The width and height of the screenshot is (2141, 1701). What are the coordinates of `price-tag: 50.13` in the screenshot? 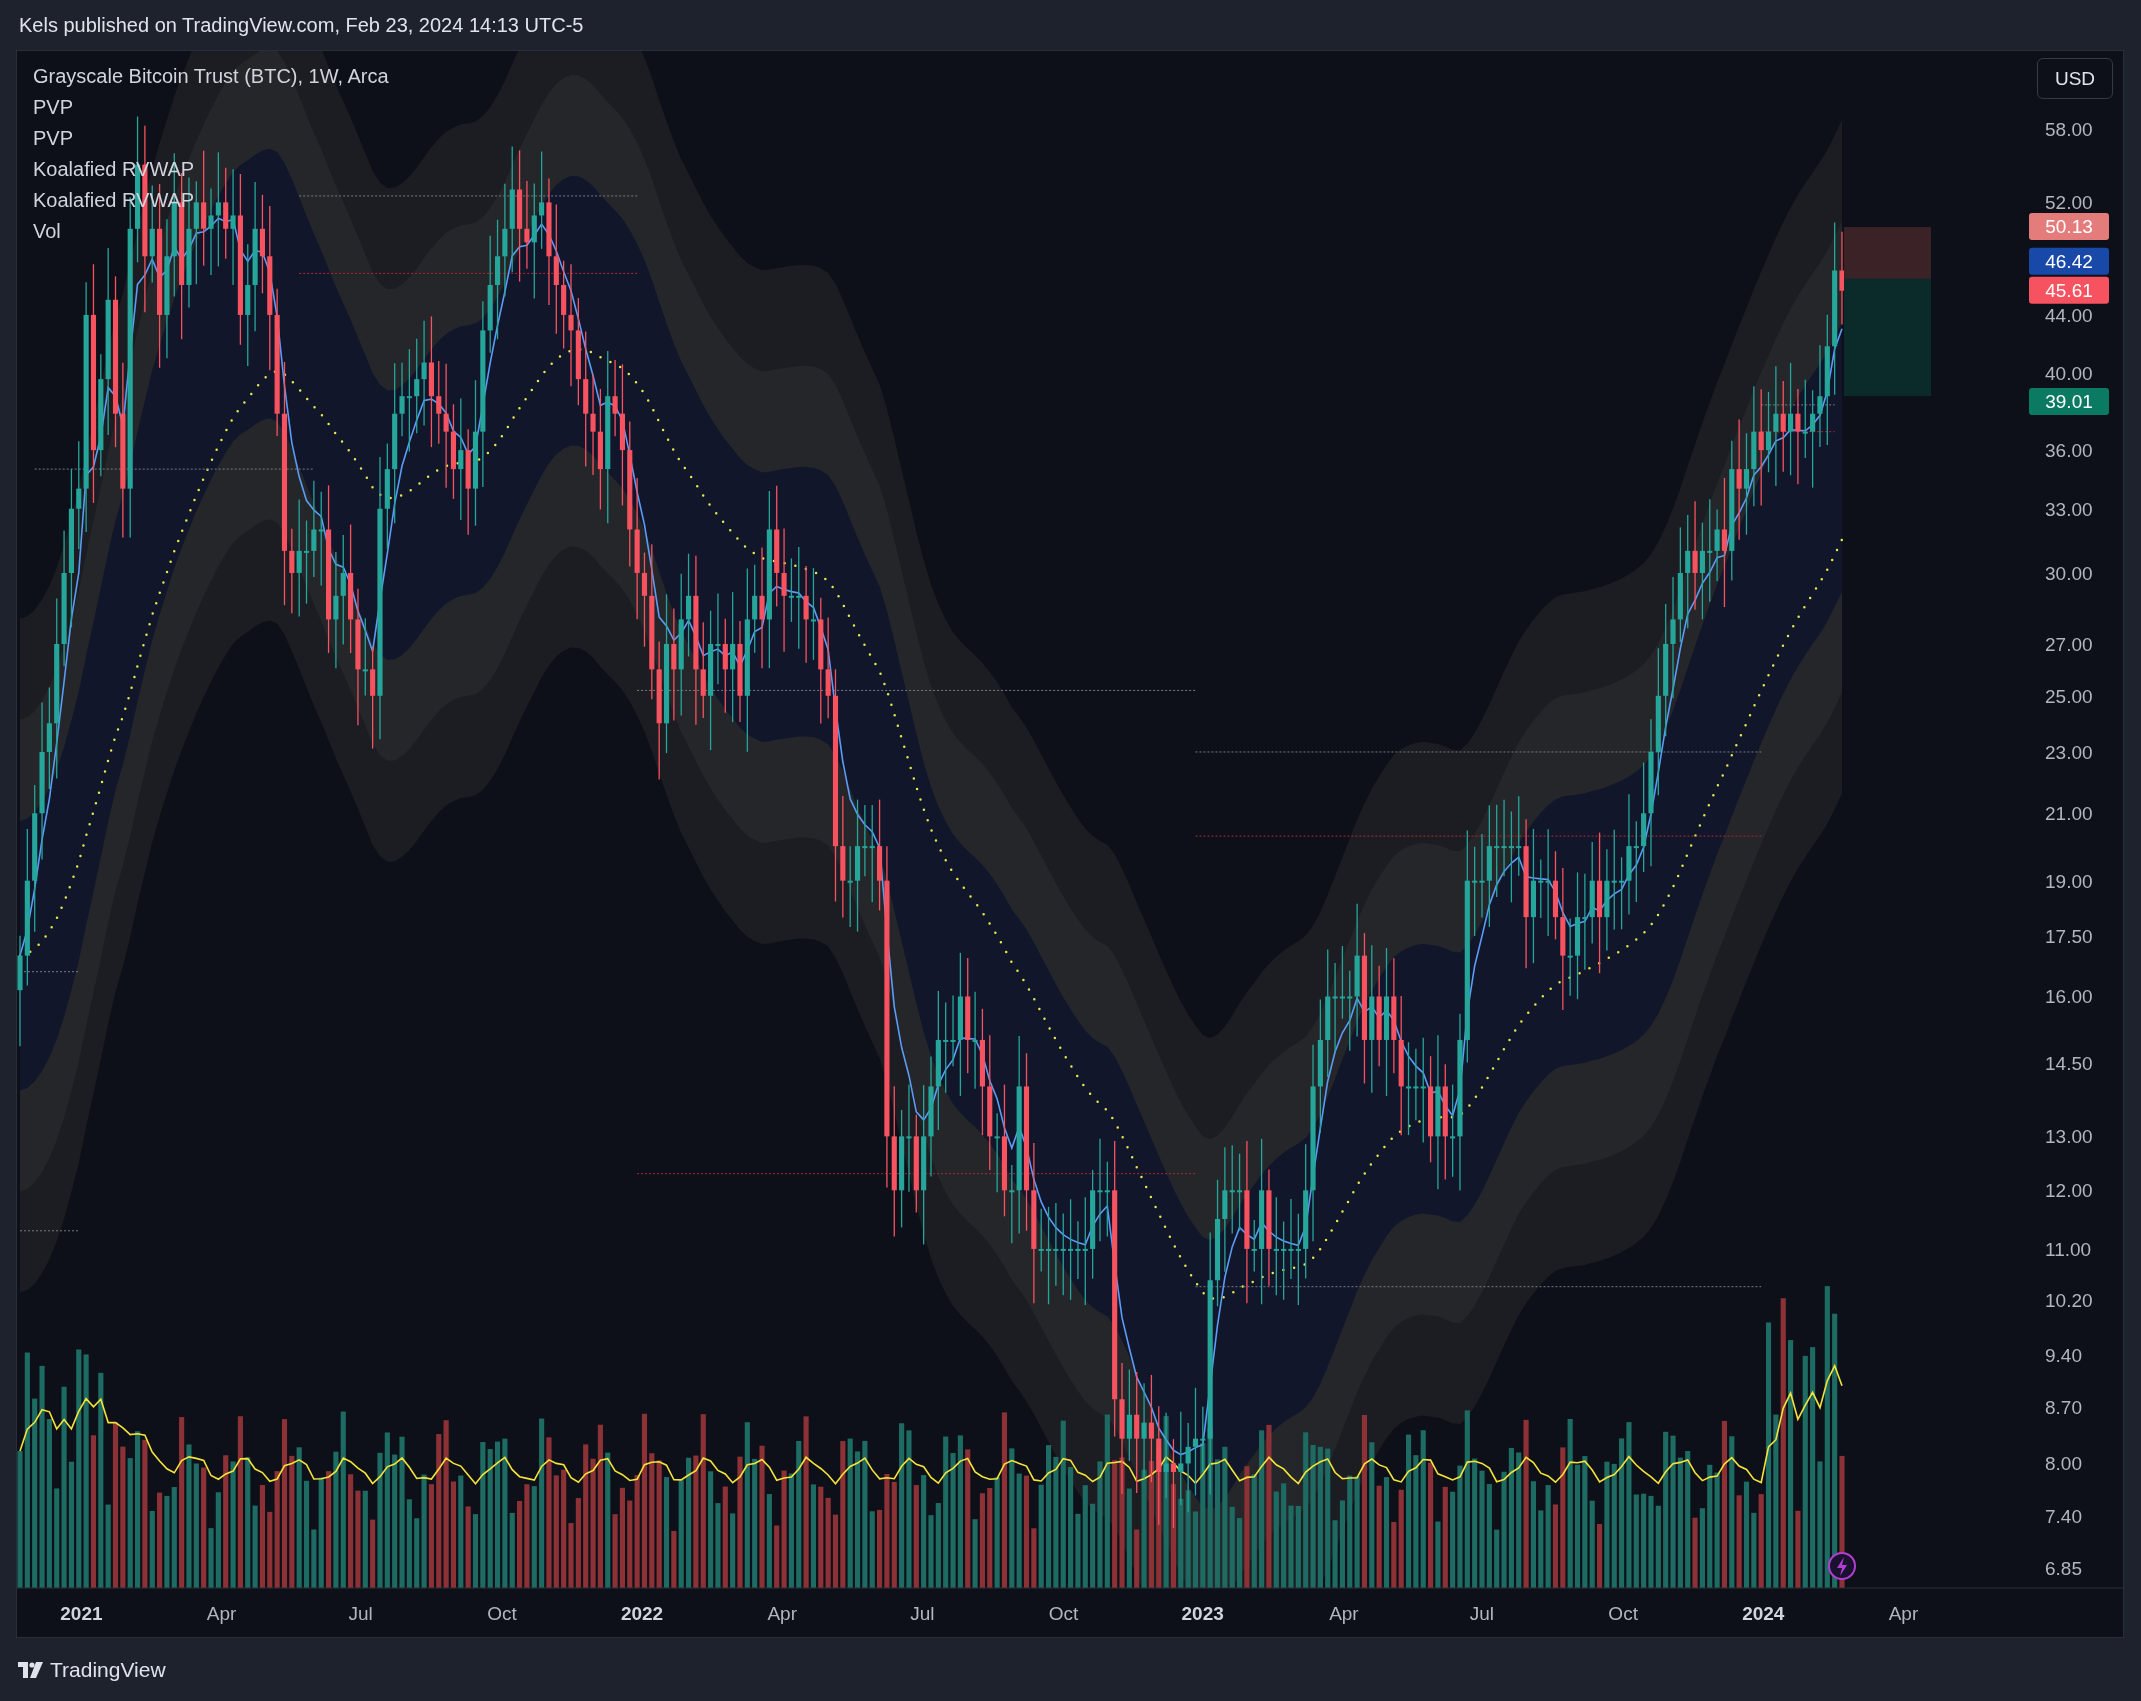 It's located at (2069, 227).